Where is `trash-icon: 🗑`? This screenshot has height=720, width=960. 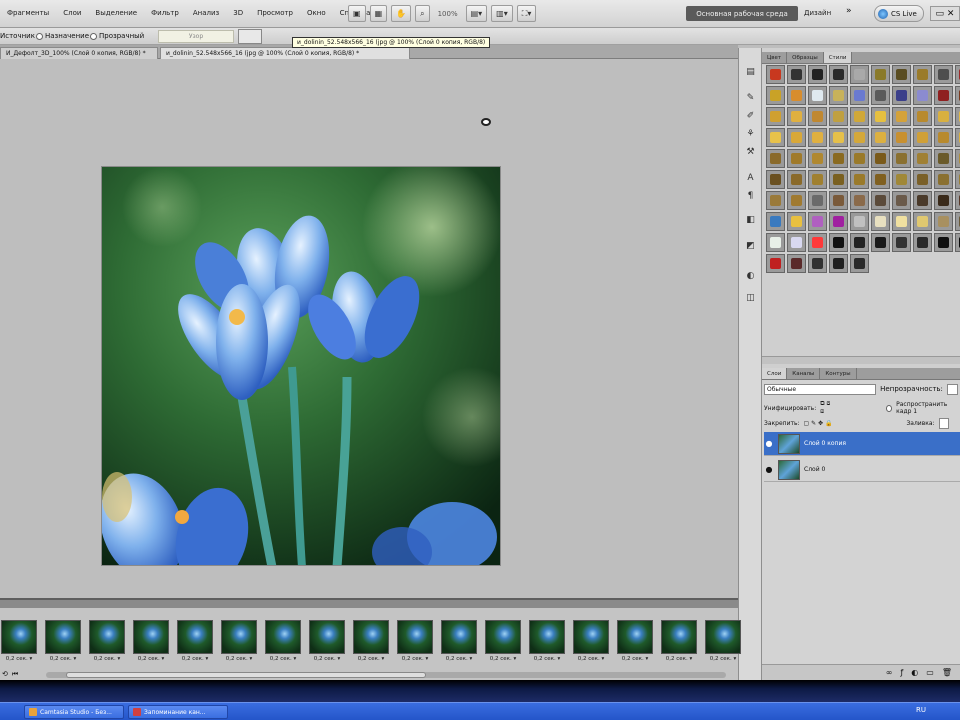 trash-icon: 🗑 is located at coordinates (947, 672).